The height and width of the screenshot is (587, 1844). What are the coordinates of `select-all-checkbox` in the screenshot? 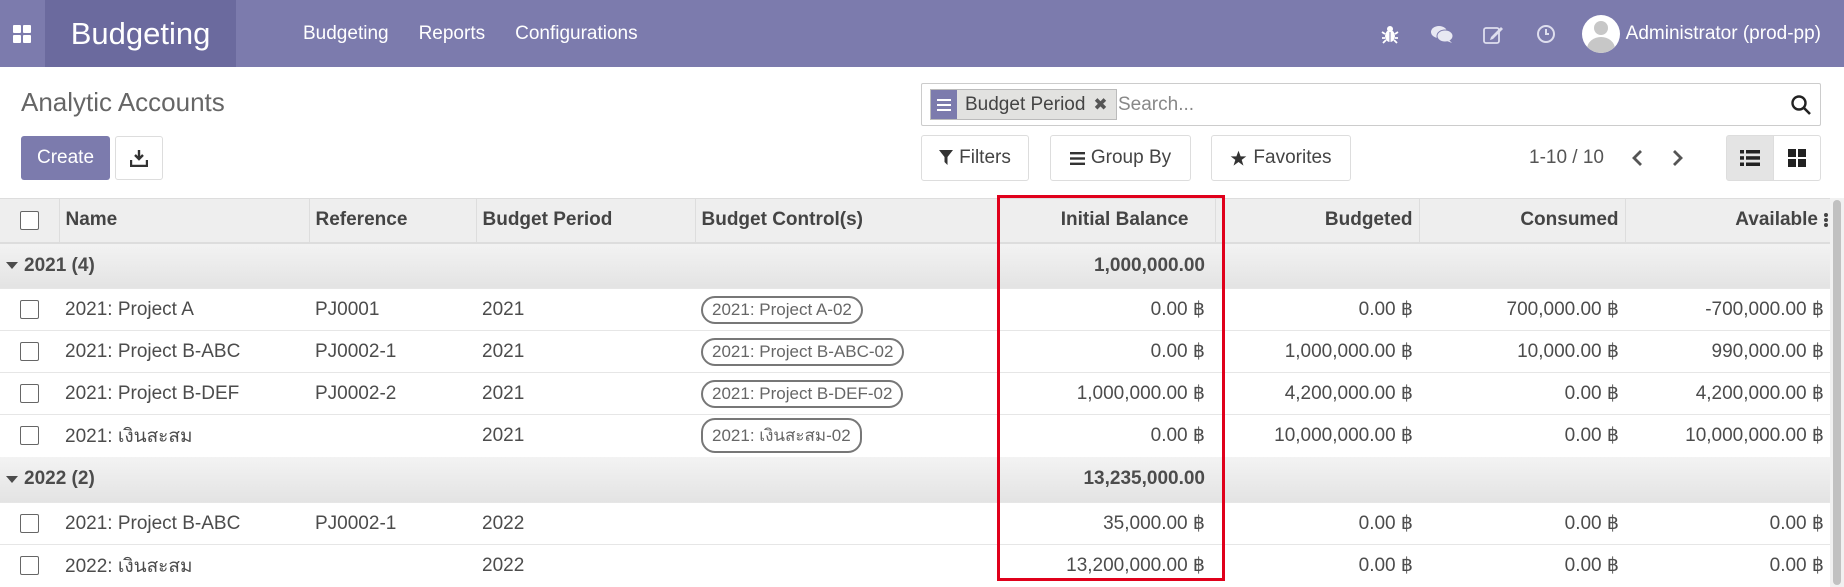 It's located at (29, 220).